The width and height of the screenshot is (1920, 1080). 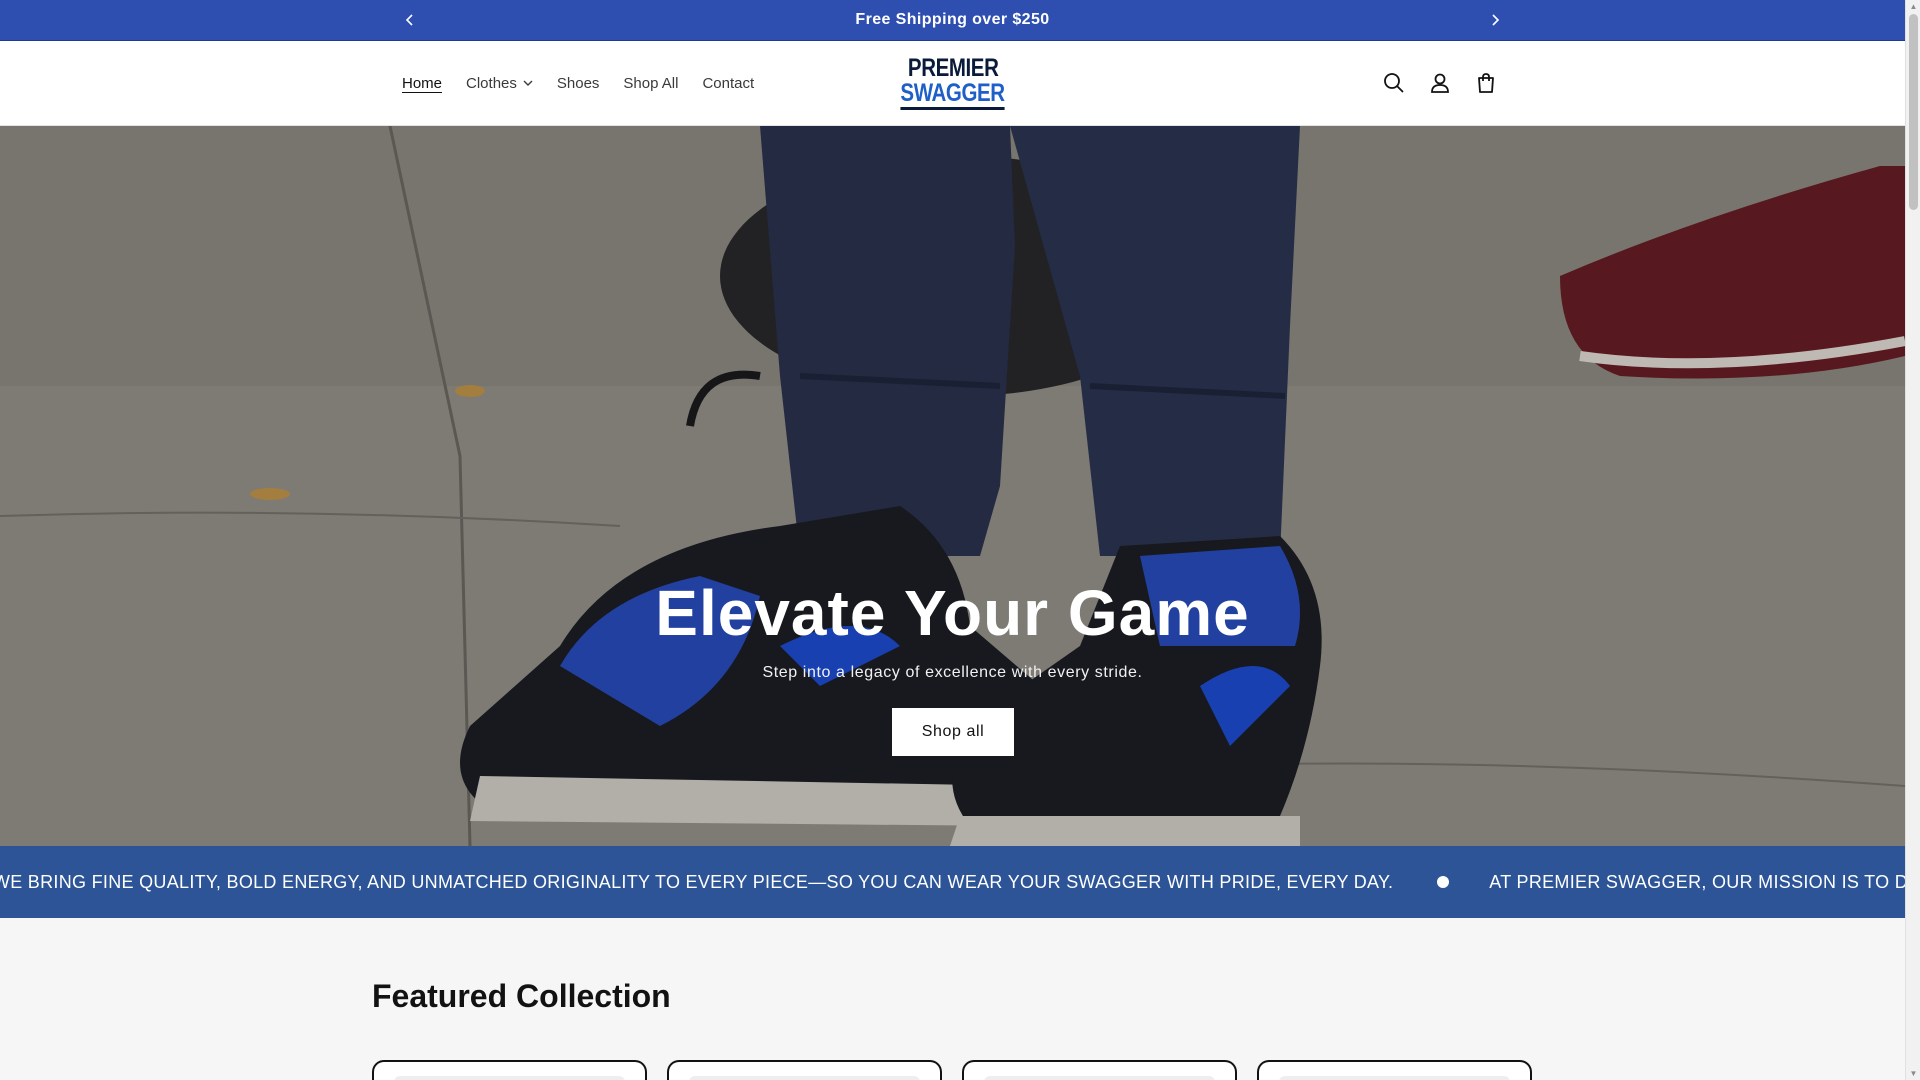 I want to click on cart-icon, so click(x=1486, y=83).